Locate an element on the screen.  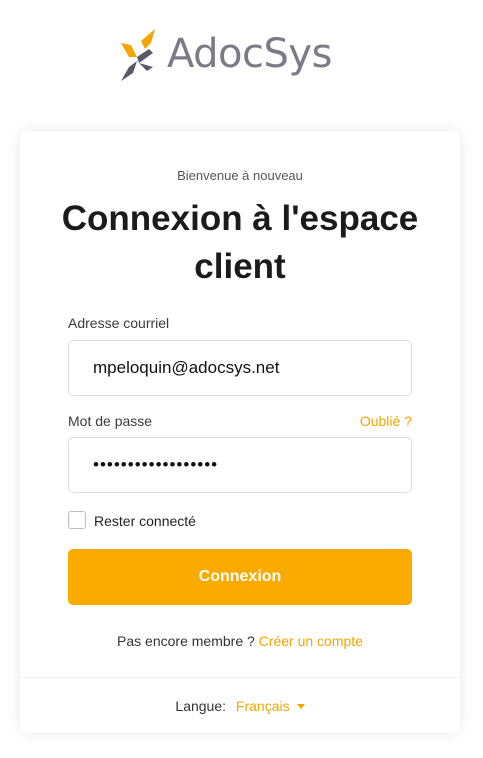
login-button: Connexion is located at coordinates (240, 577).